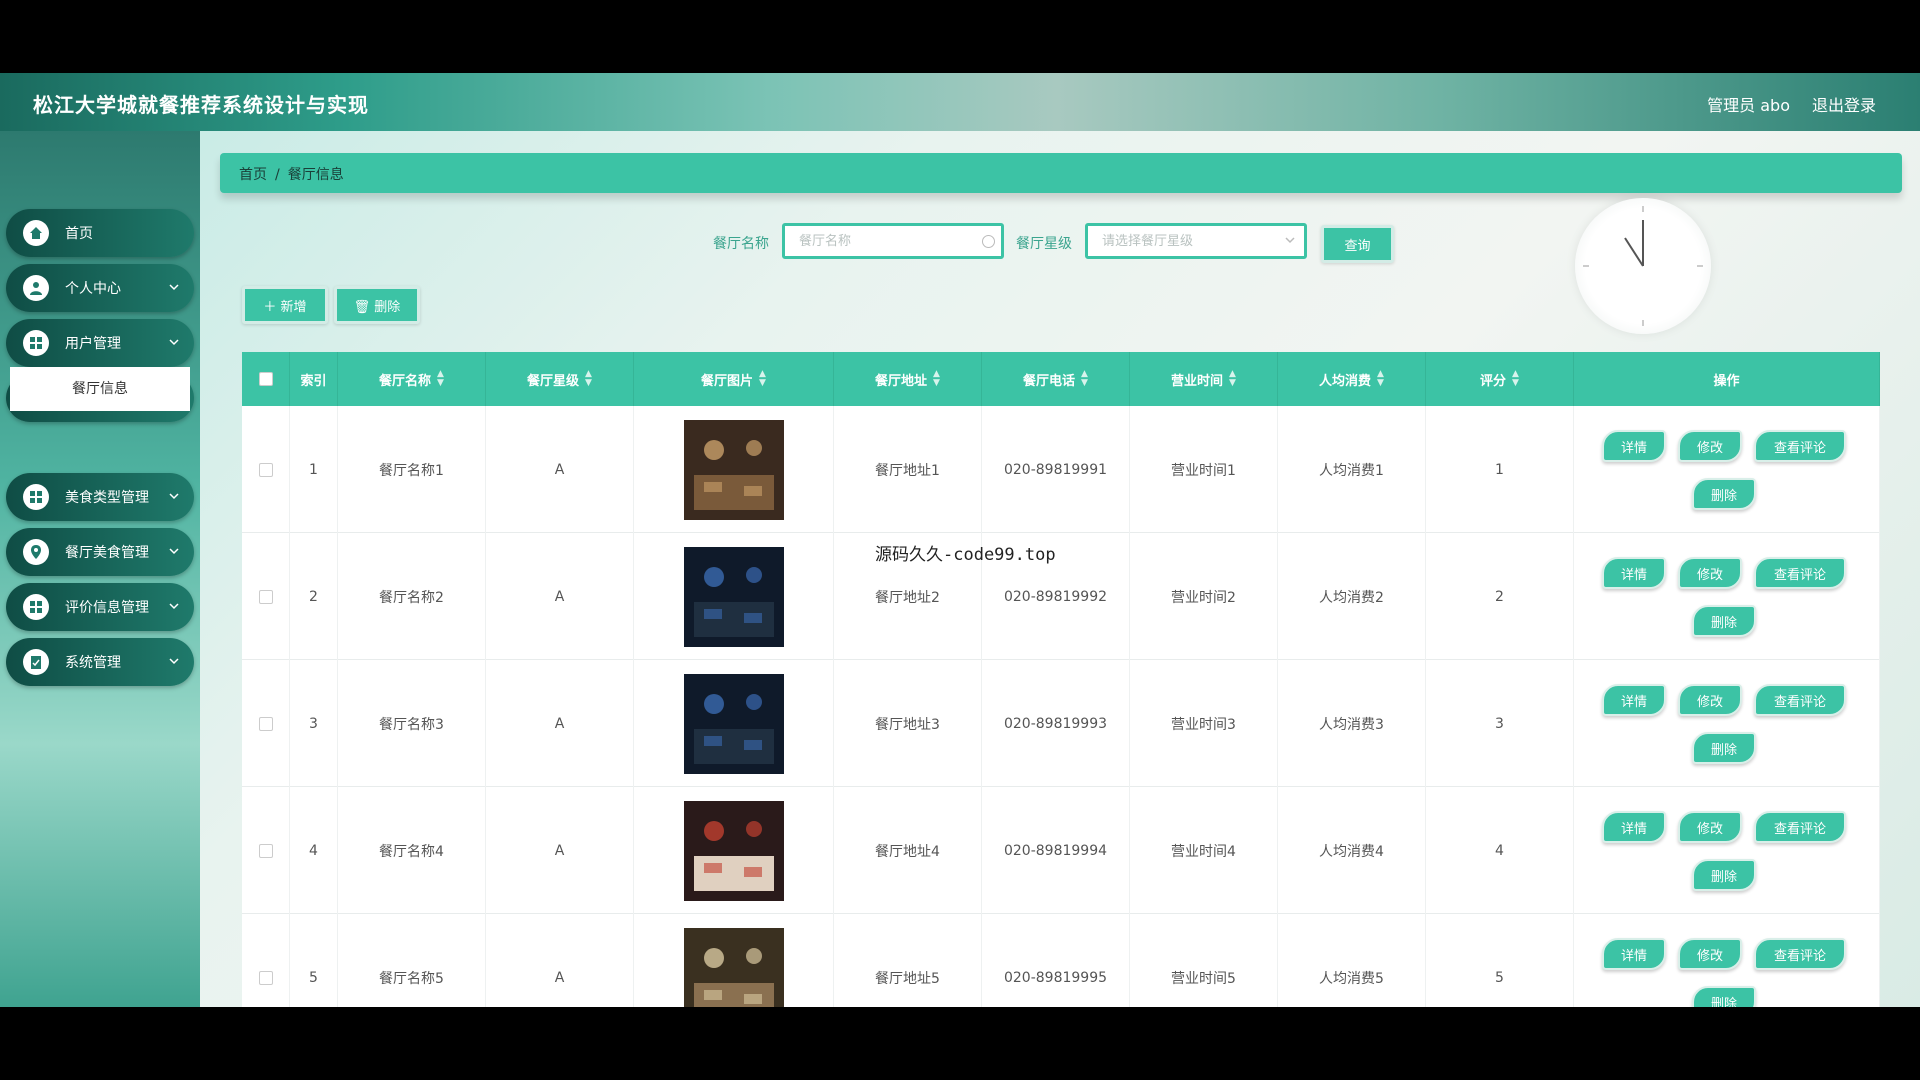 The width and height of the screenshot is (1920, 1080). I want to click on column-header-label: 餐厅地址, so click(901, 381).